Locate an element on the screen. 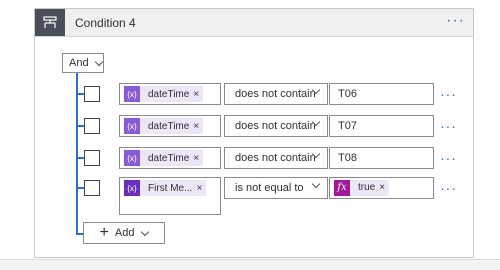 Image resolution: width=500 pixels, height=270 pixels. condition-value-input: T08 is located at coordinates (381, 158).